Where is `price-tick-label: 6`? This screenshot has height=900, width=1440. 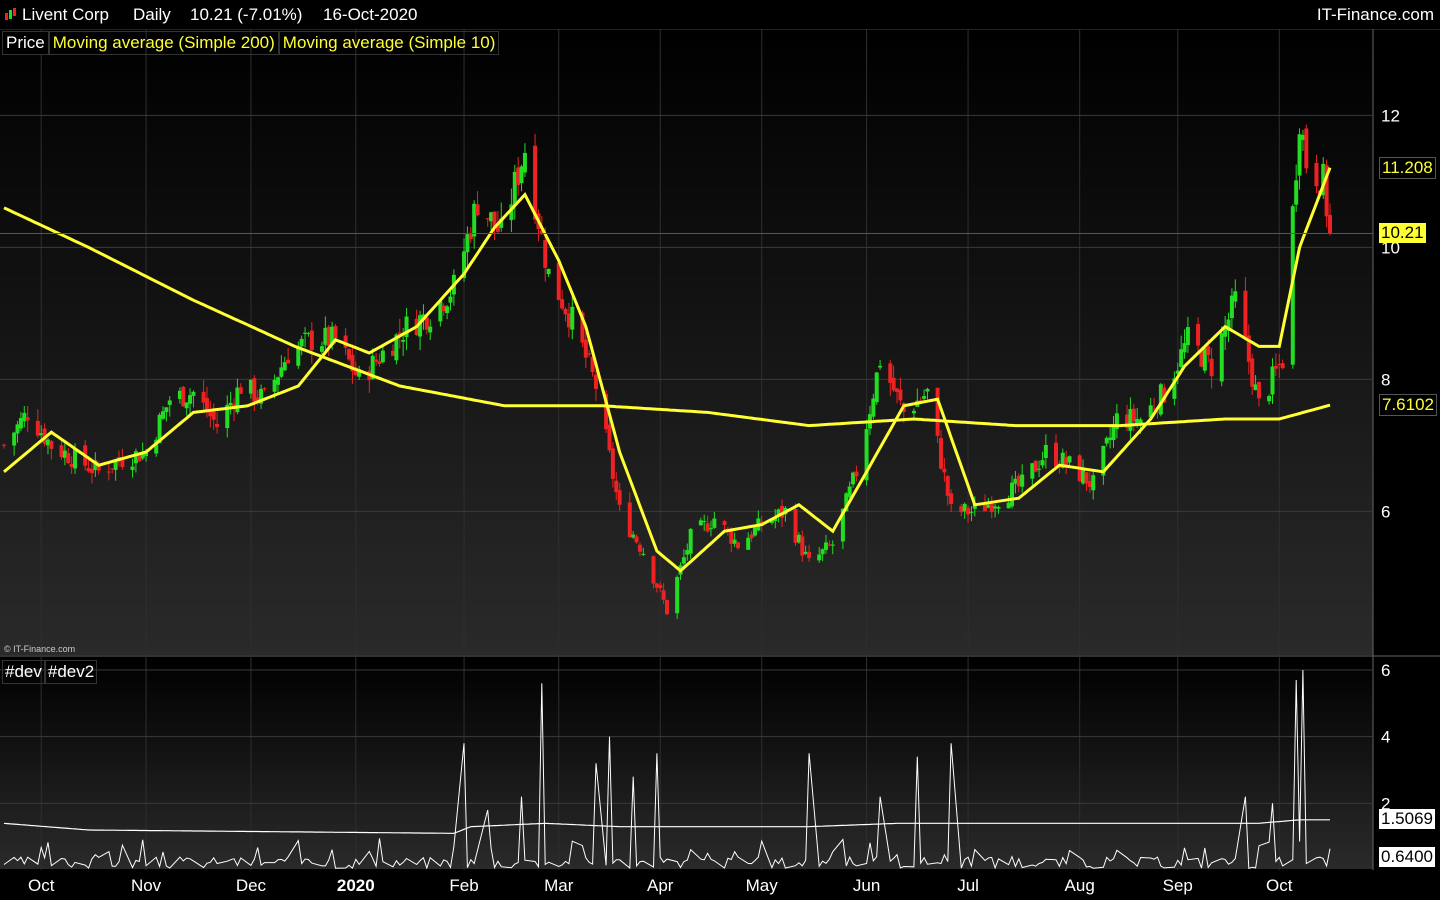 price-tick-label: 6 is located at coordinates (1385, 511).